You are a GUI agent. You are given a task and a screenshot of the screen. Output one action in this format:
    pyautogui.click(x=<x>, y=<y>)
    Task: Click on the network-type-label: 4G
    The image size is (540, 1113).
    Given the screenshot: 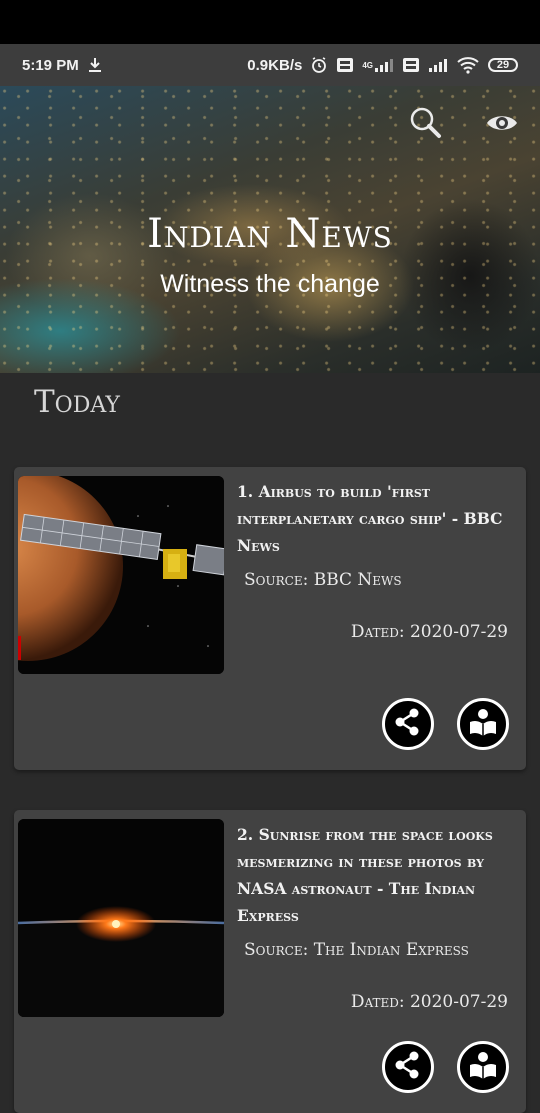 What is the action you would take?
    pyautogui.click(x=367, y=65)
    